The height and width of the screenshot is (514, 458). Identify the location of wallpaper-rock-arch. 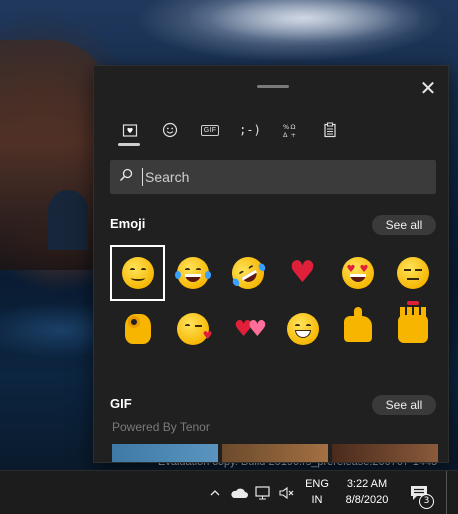
(68, 220).